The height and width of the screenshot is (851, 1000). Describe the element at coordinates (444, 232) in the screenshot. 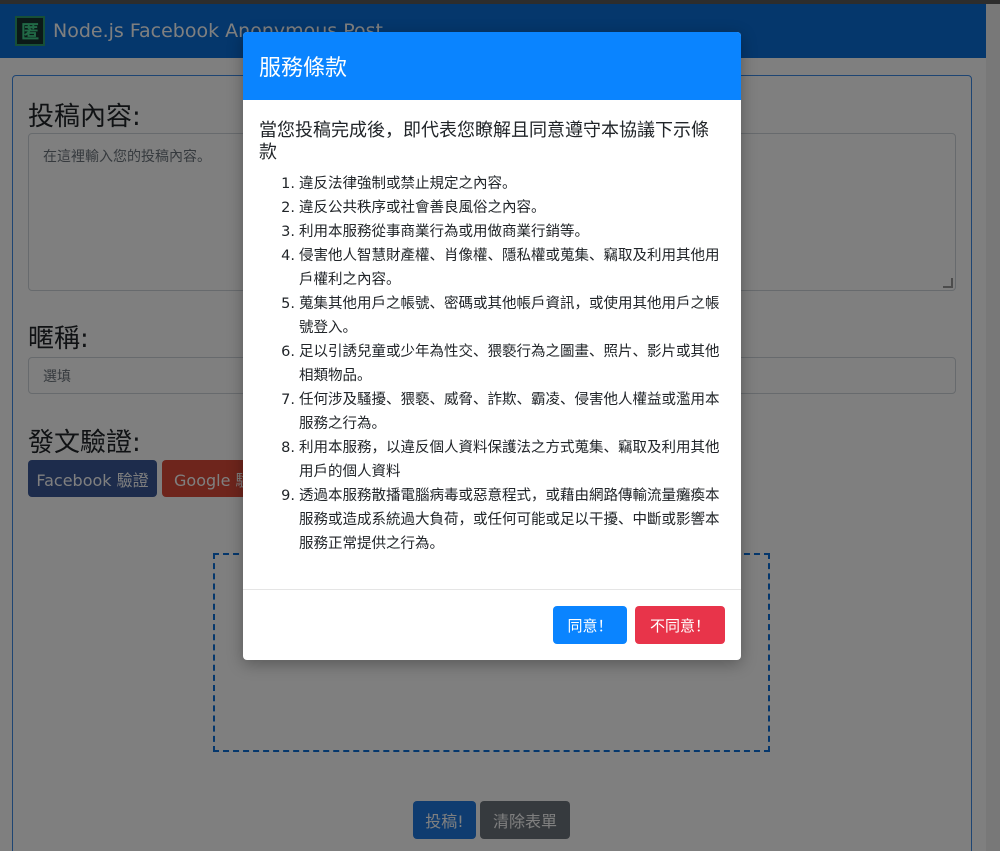

I see `terms-item-text: 利用本服務從事商業行為或用做商業行銷等。` at that location.